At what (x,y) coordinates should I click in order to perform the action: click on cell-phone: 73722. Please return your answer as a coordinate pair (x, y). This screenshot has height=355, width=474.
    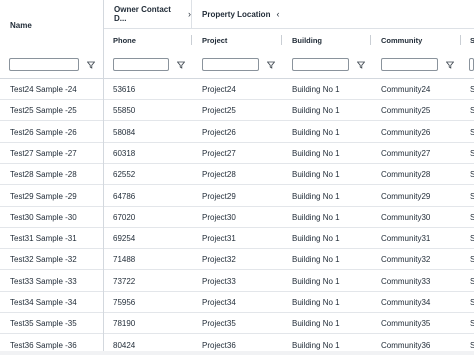
    Looking at the image, I should click on (148, 281).